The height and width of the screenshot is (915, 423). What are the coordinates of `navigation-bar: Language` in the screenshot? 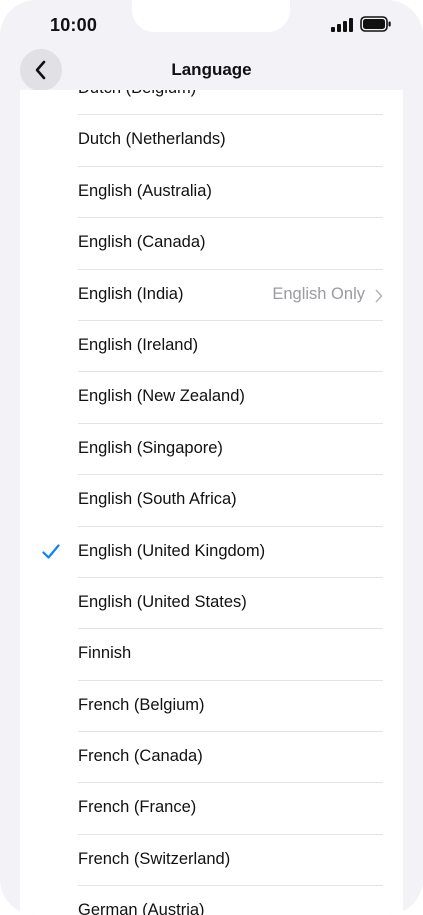 It's located at (211, 68).